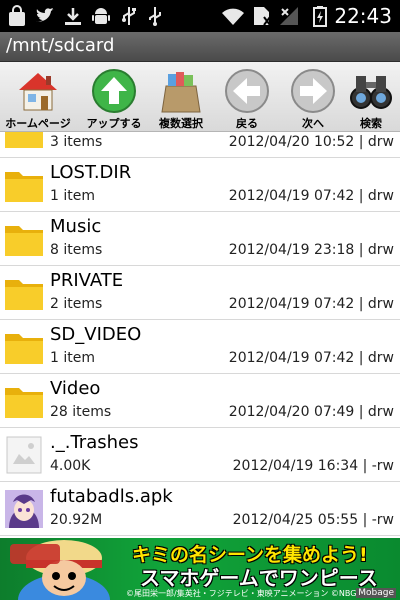 This screenshot has width=400, height=600. What do you see at coordinates (313, 123) in the screenshot?
I see `next-label: 次へ` at bounding box center [313, 123].